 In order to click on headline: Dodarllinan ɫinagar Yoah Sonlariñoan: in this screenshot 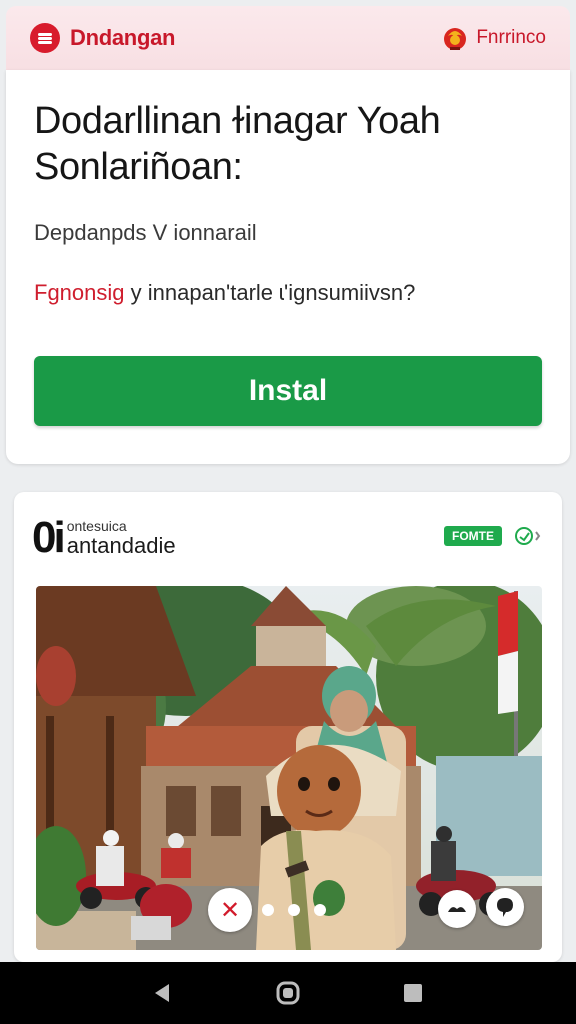, I will do `click(237, 144)`.